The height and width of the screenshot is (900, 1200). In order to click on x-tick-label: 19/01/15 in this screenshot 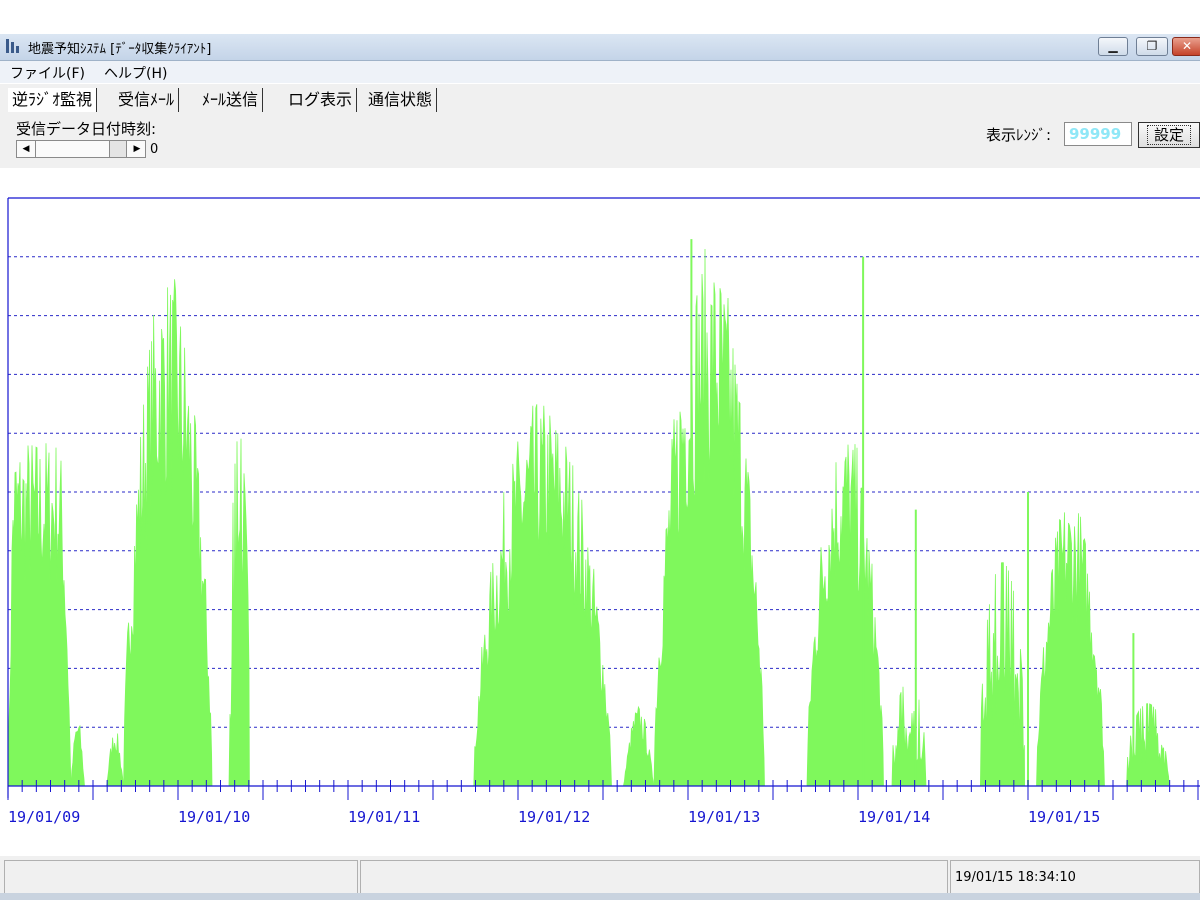, I will do `click(1064, 817)`.